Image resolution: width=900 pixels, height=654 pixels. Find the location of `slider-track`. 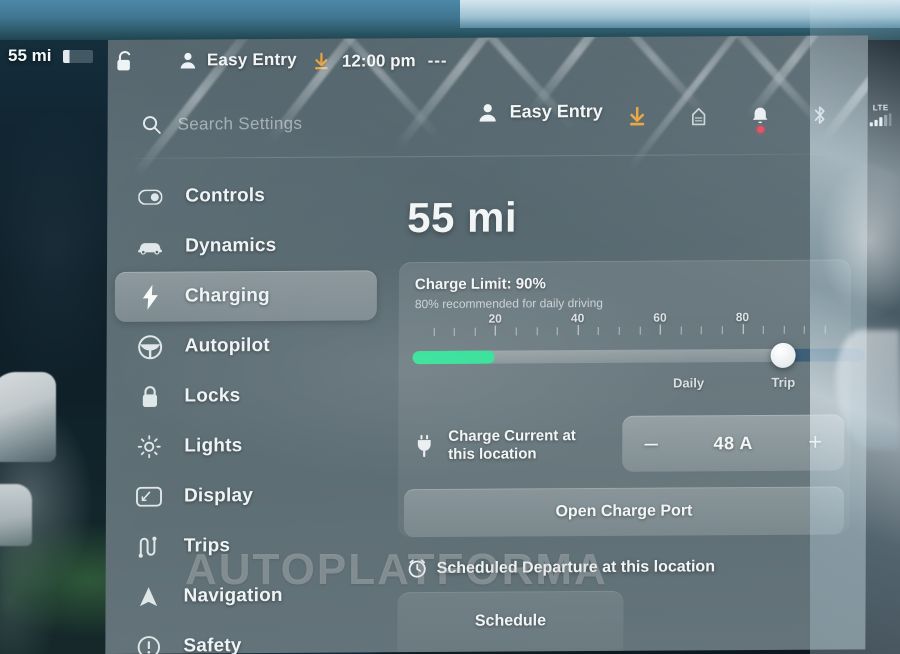

slider-track is located at coordinates (618, 356).